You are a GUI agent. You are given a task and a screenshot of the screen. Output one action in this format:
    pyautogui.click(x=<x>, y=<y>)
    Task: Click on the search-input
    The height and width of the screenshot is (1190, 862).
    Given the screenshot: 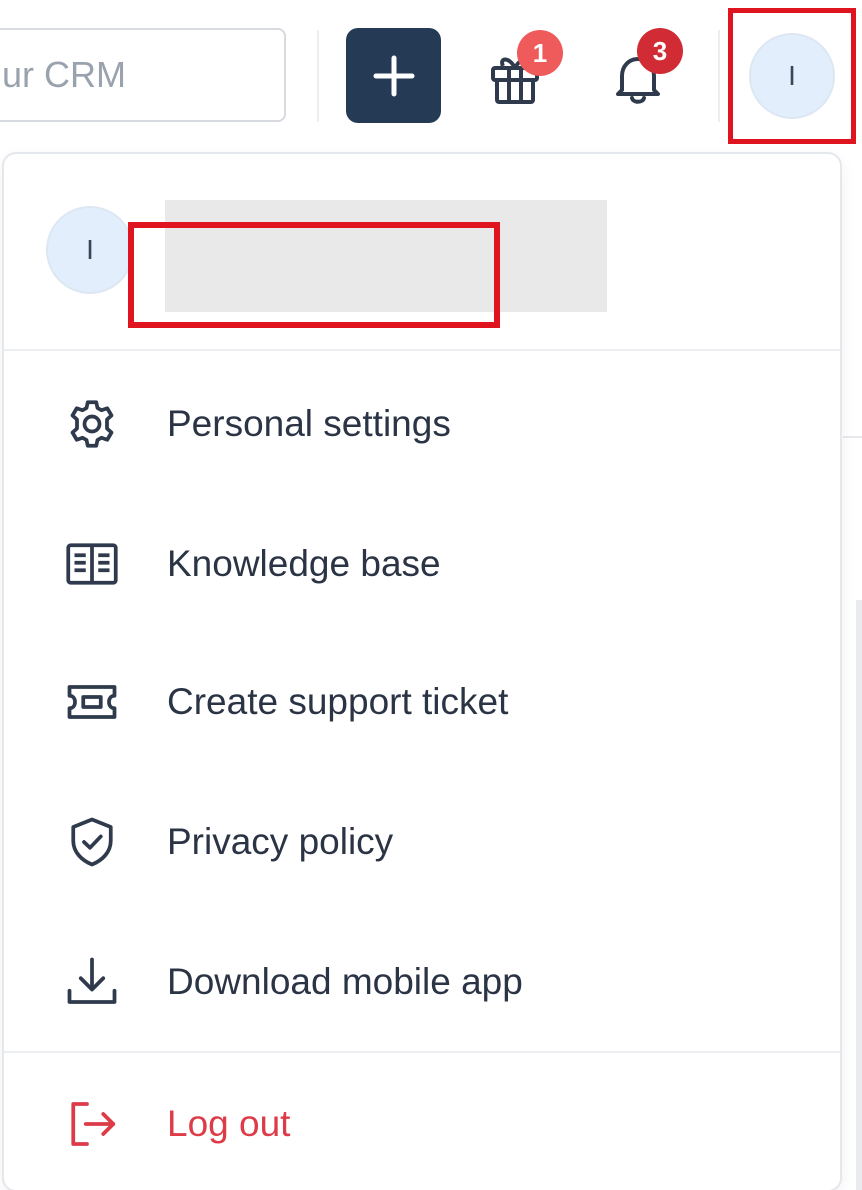 What is the action you would take?
    pyautogui.click(x=143, y=75)
    